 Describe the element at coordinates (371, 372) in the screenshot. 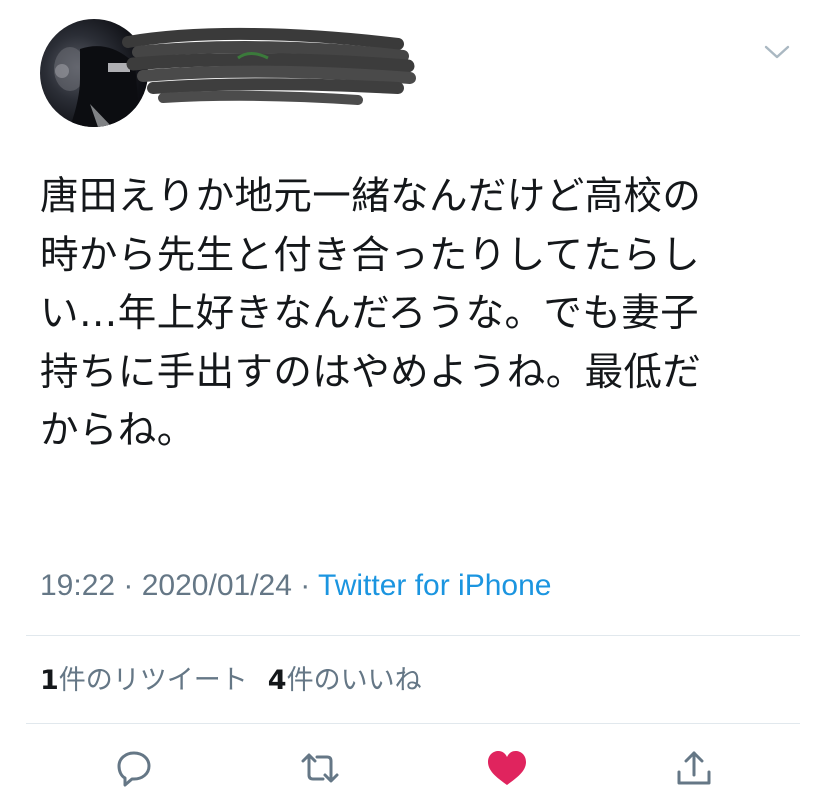

I see `tweet-text-line: 持ちに手出すのはやめようね。最低だ` at that location.